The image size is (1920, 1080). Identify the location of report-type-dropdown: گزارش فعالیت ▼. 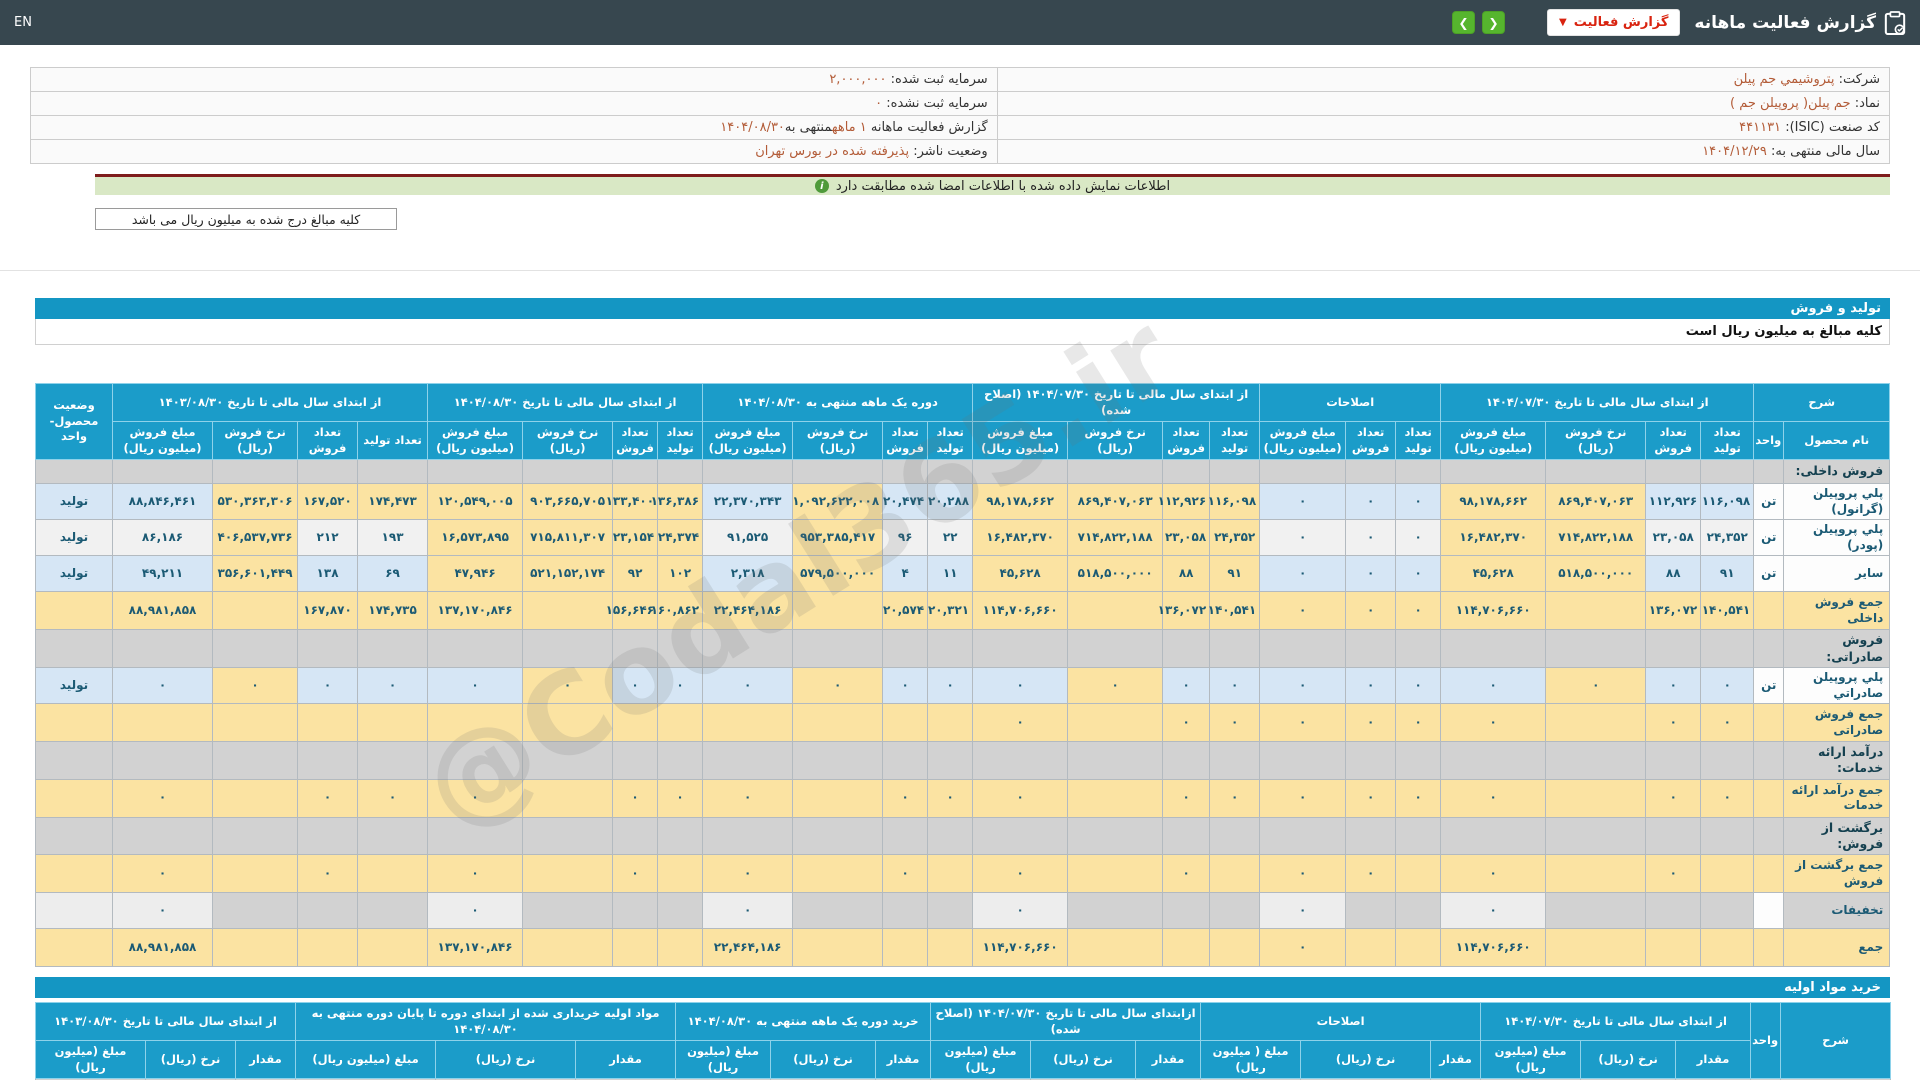
(1613, 22).